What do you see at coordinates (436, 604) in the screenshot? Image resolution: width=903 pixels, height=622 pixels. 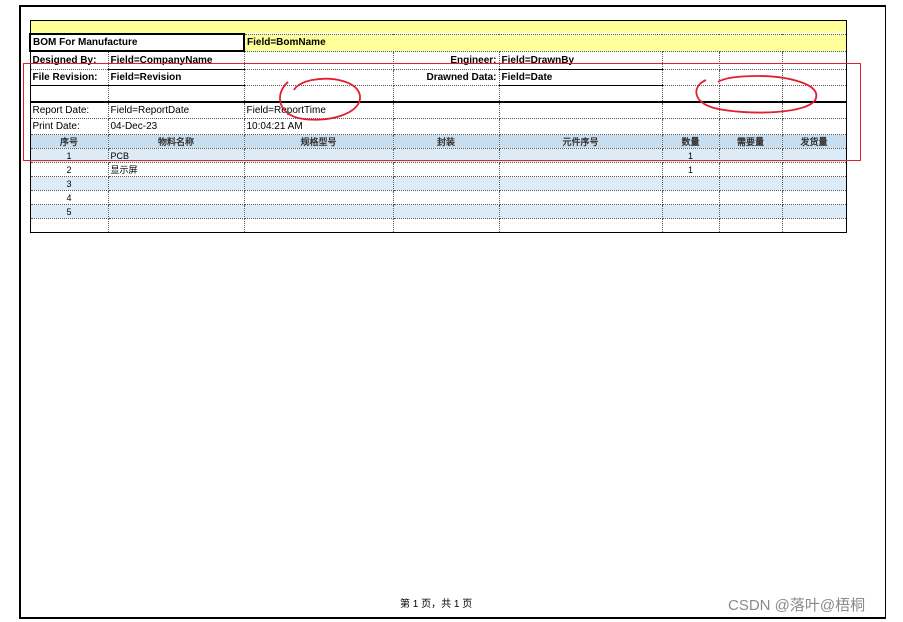 I see `page-footer: 第 1 页，共 1 页` at bounding box center [436, 604].